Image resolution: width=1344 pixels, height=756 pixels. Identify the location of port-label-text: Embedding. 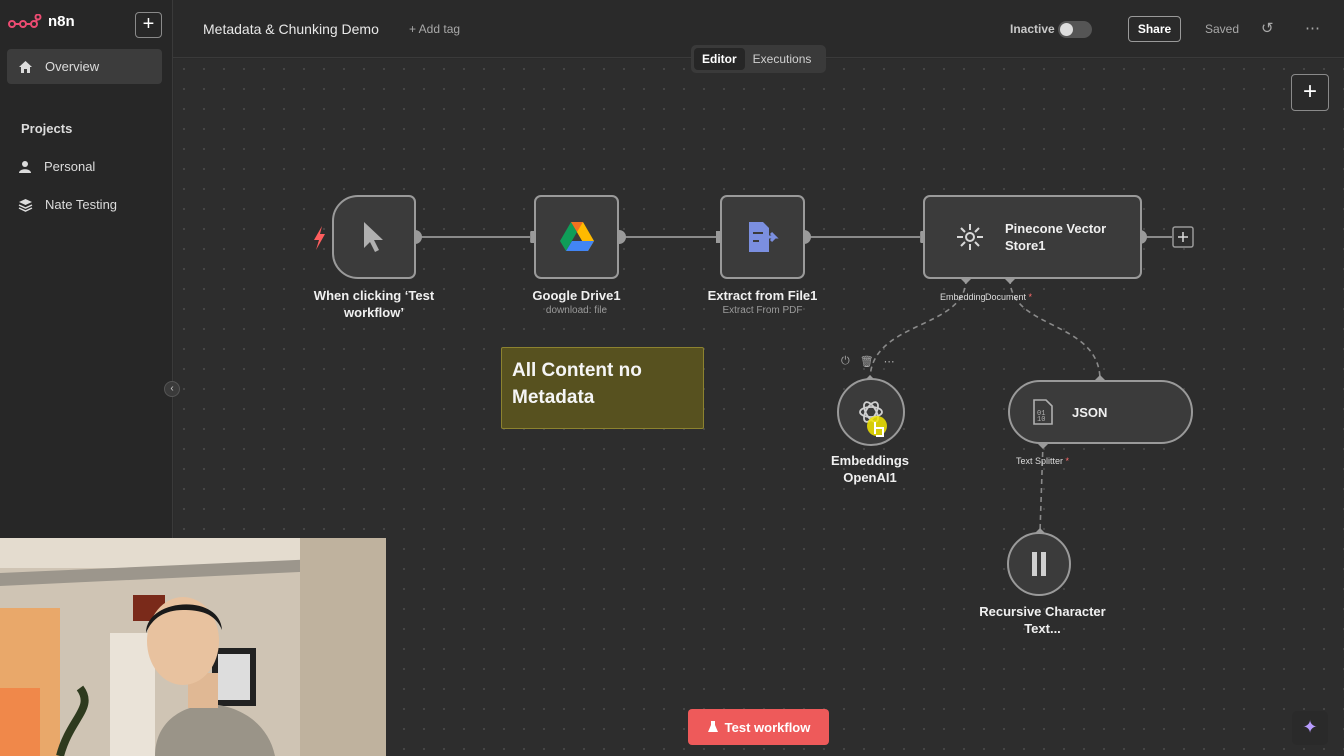
(963, 297).